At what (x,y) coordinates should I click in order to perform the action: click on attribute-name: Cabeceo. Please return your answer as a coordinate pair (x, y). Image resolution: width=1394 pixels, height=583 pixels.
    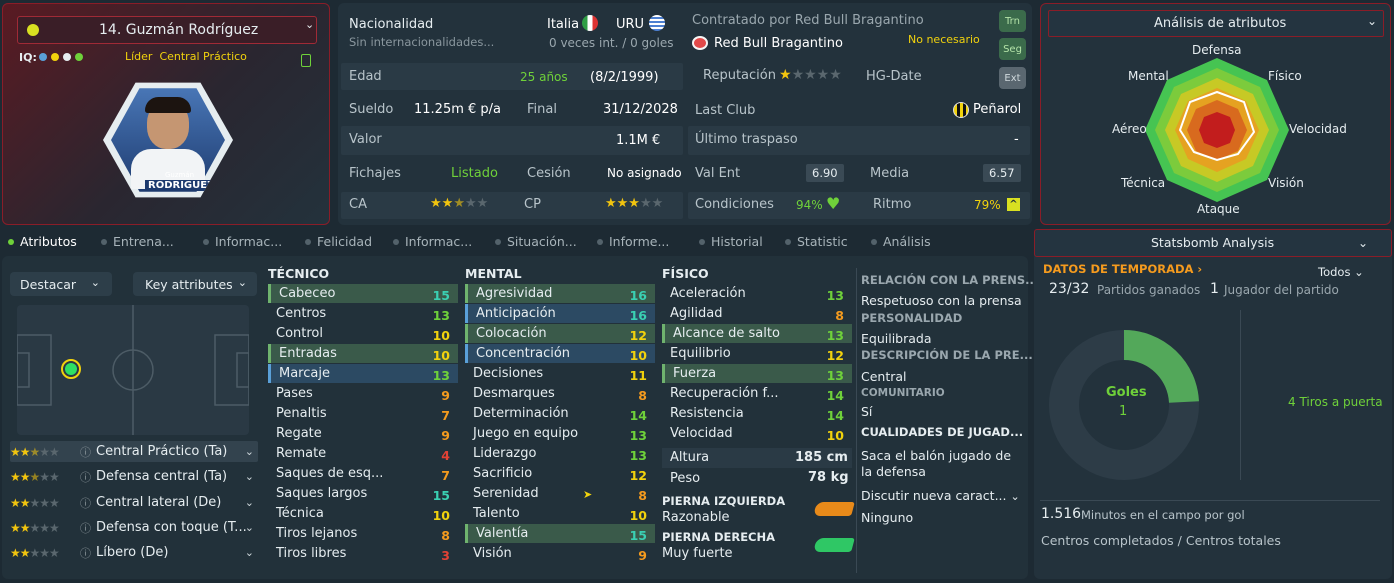
    Looking at the image, I should click on (307, 293).